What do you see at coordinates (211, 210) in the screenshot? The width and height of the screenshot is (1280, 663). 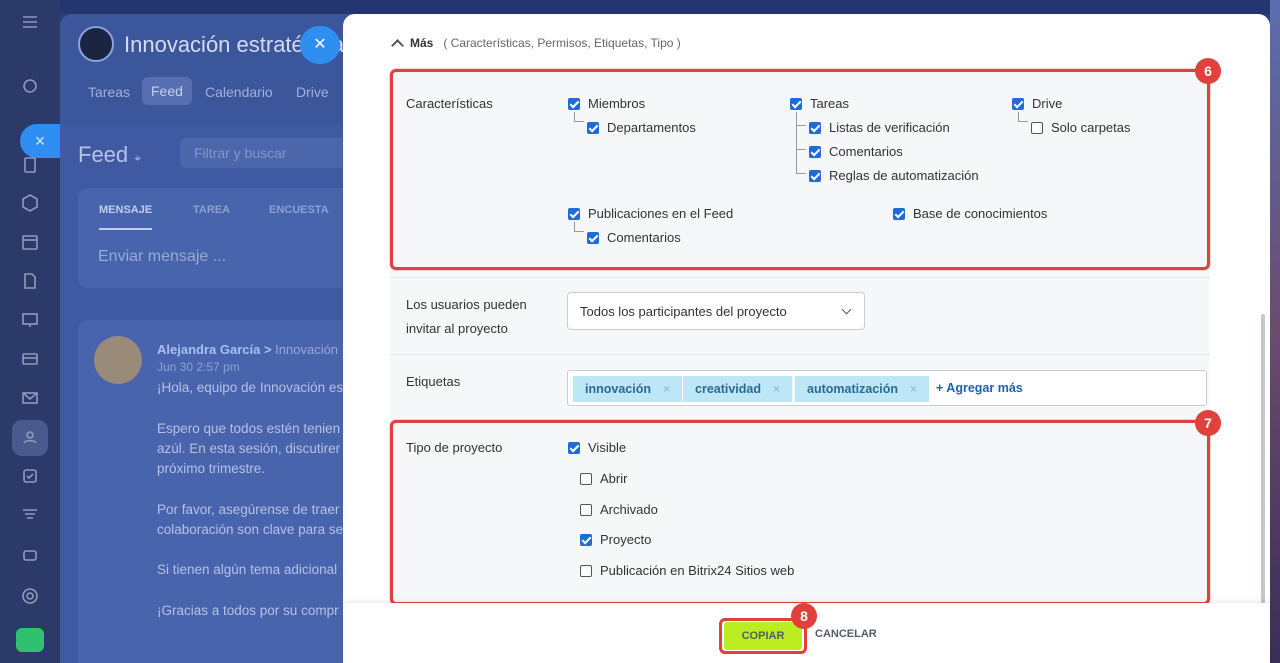 I see `tab-tarea: TAREA` at bounding box center [211, 210].